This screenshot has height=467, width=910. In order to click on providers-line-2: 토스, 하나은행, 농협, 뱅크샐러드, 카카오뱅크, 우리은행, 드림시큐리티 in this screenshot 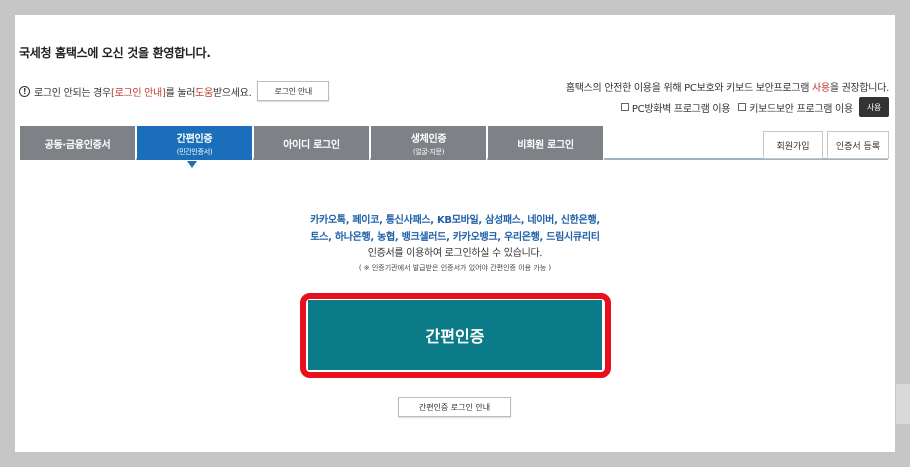, I will do `click(455, 237)`.